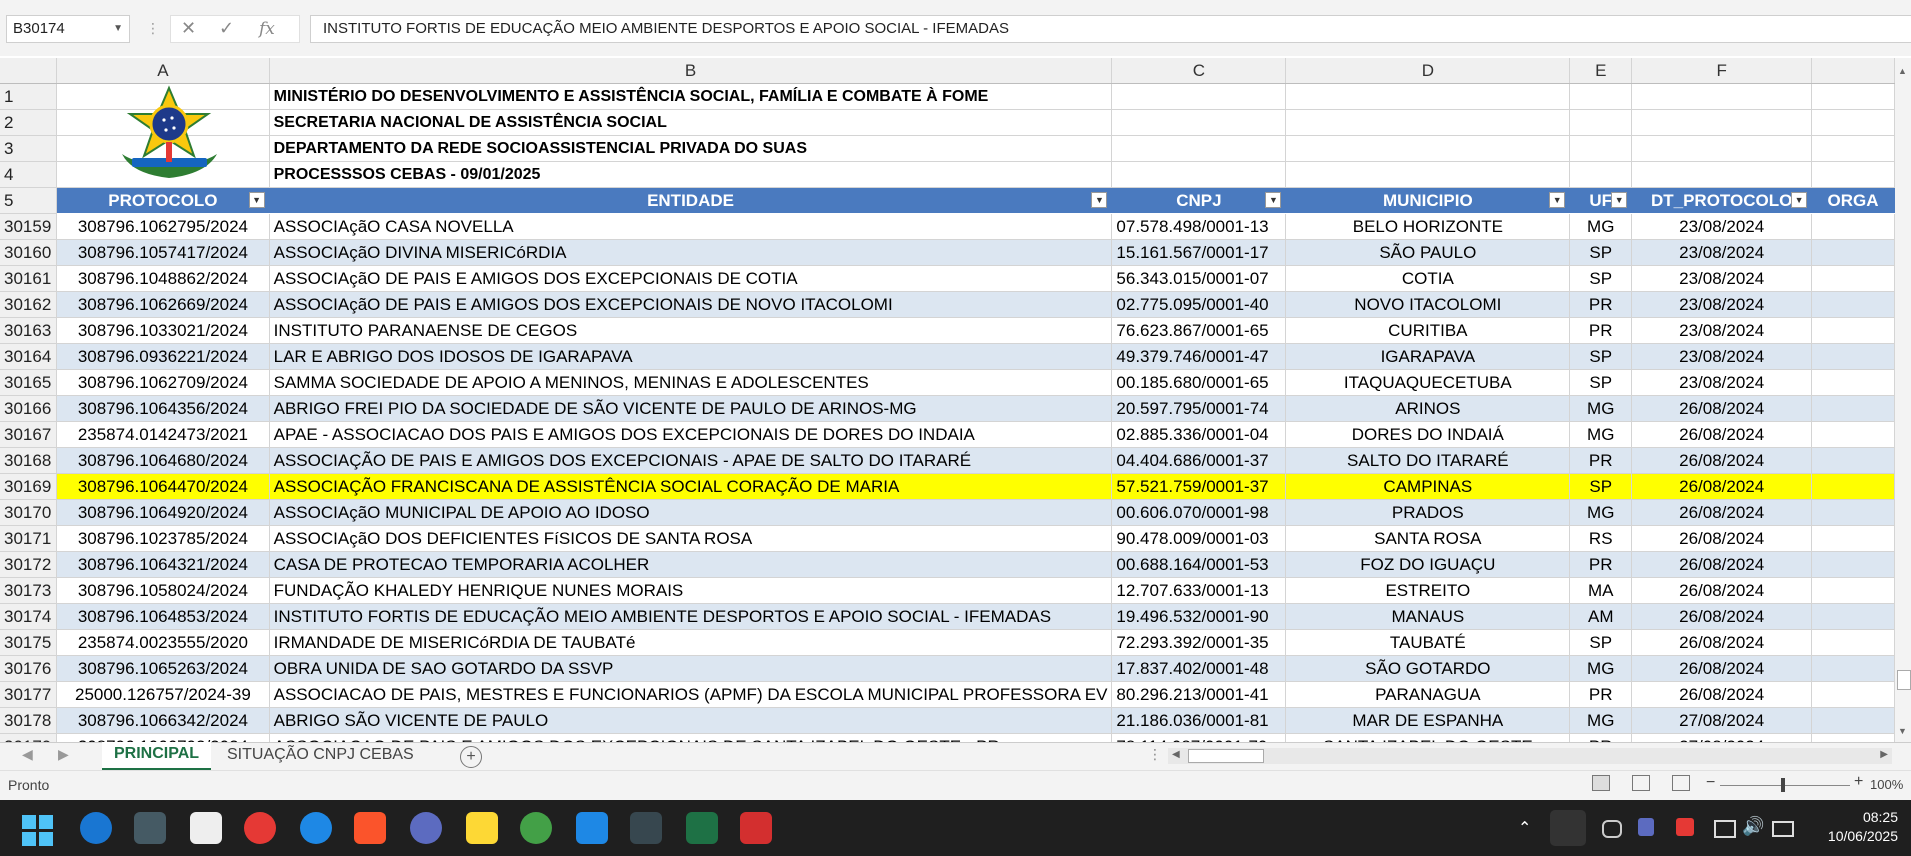  I want to click on zoom-slider-thumb, so click(1783, 785).